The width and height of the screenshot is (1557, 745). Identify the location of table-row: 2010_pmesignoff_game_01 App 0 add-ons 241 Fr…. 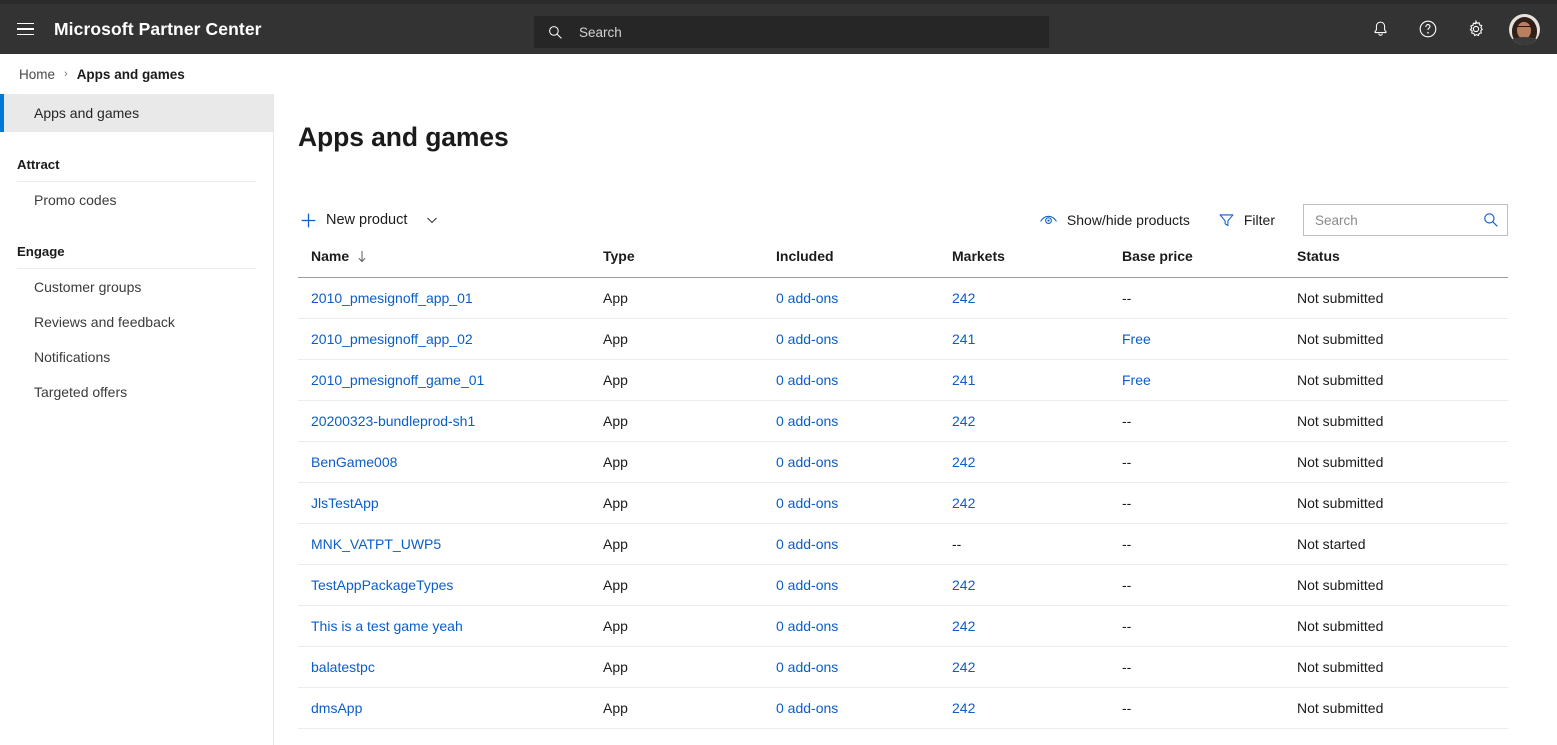
(903, 380).